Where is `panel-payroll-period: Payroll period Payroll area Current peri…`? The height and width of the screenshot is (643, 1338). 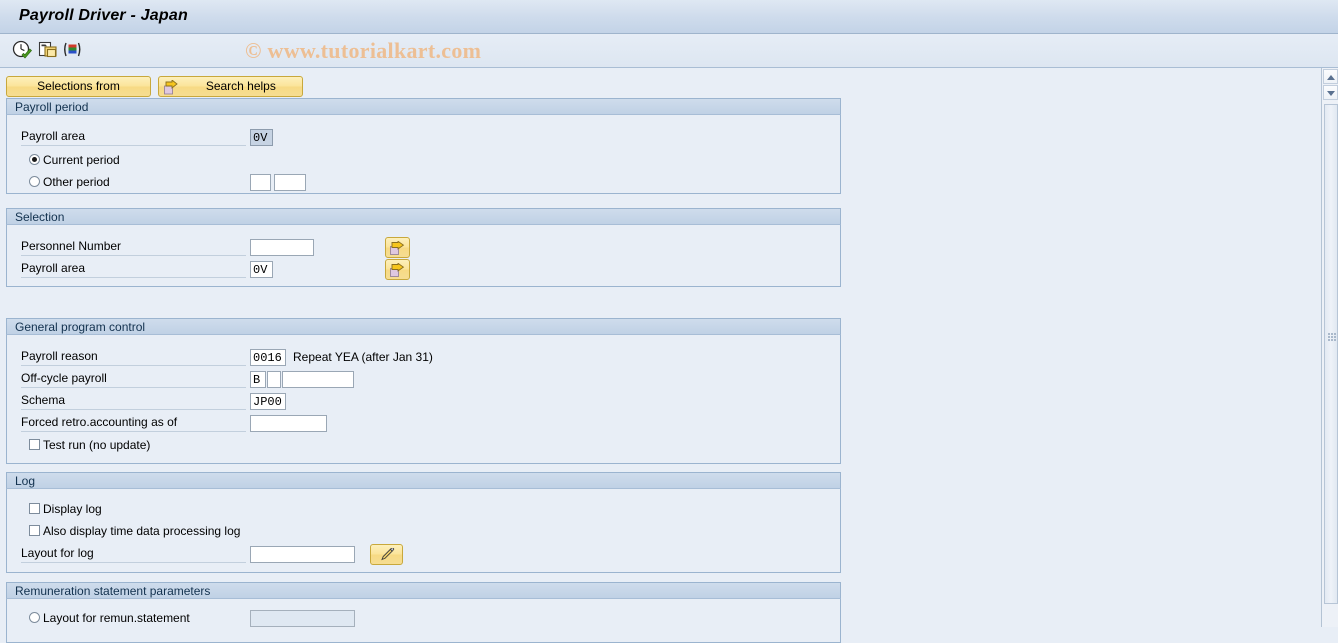
panel-payroll-period: Payroll period Payroll area Current peri… is located at coordinates (423, 146).